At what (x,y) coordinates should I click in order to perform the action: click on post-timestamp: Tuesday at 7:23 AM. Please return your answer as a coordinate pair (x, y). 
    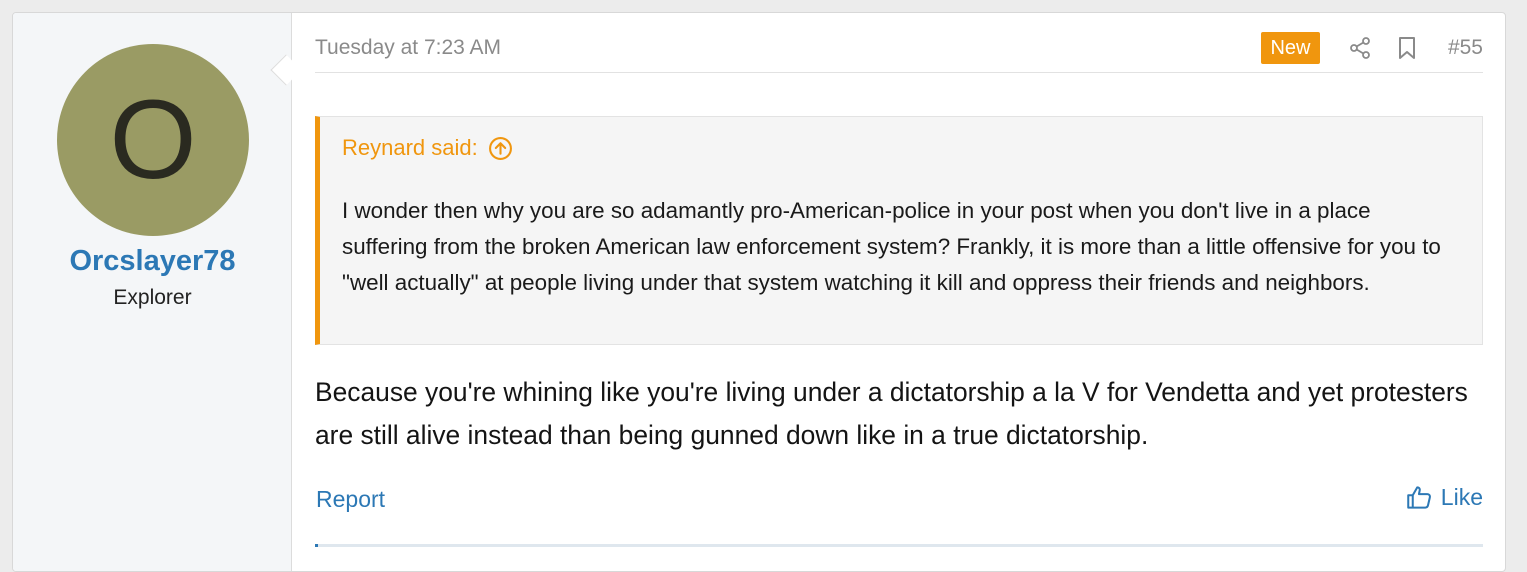
    Looking at the image, I should click on (408, 48).